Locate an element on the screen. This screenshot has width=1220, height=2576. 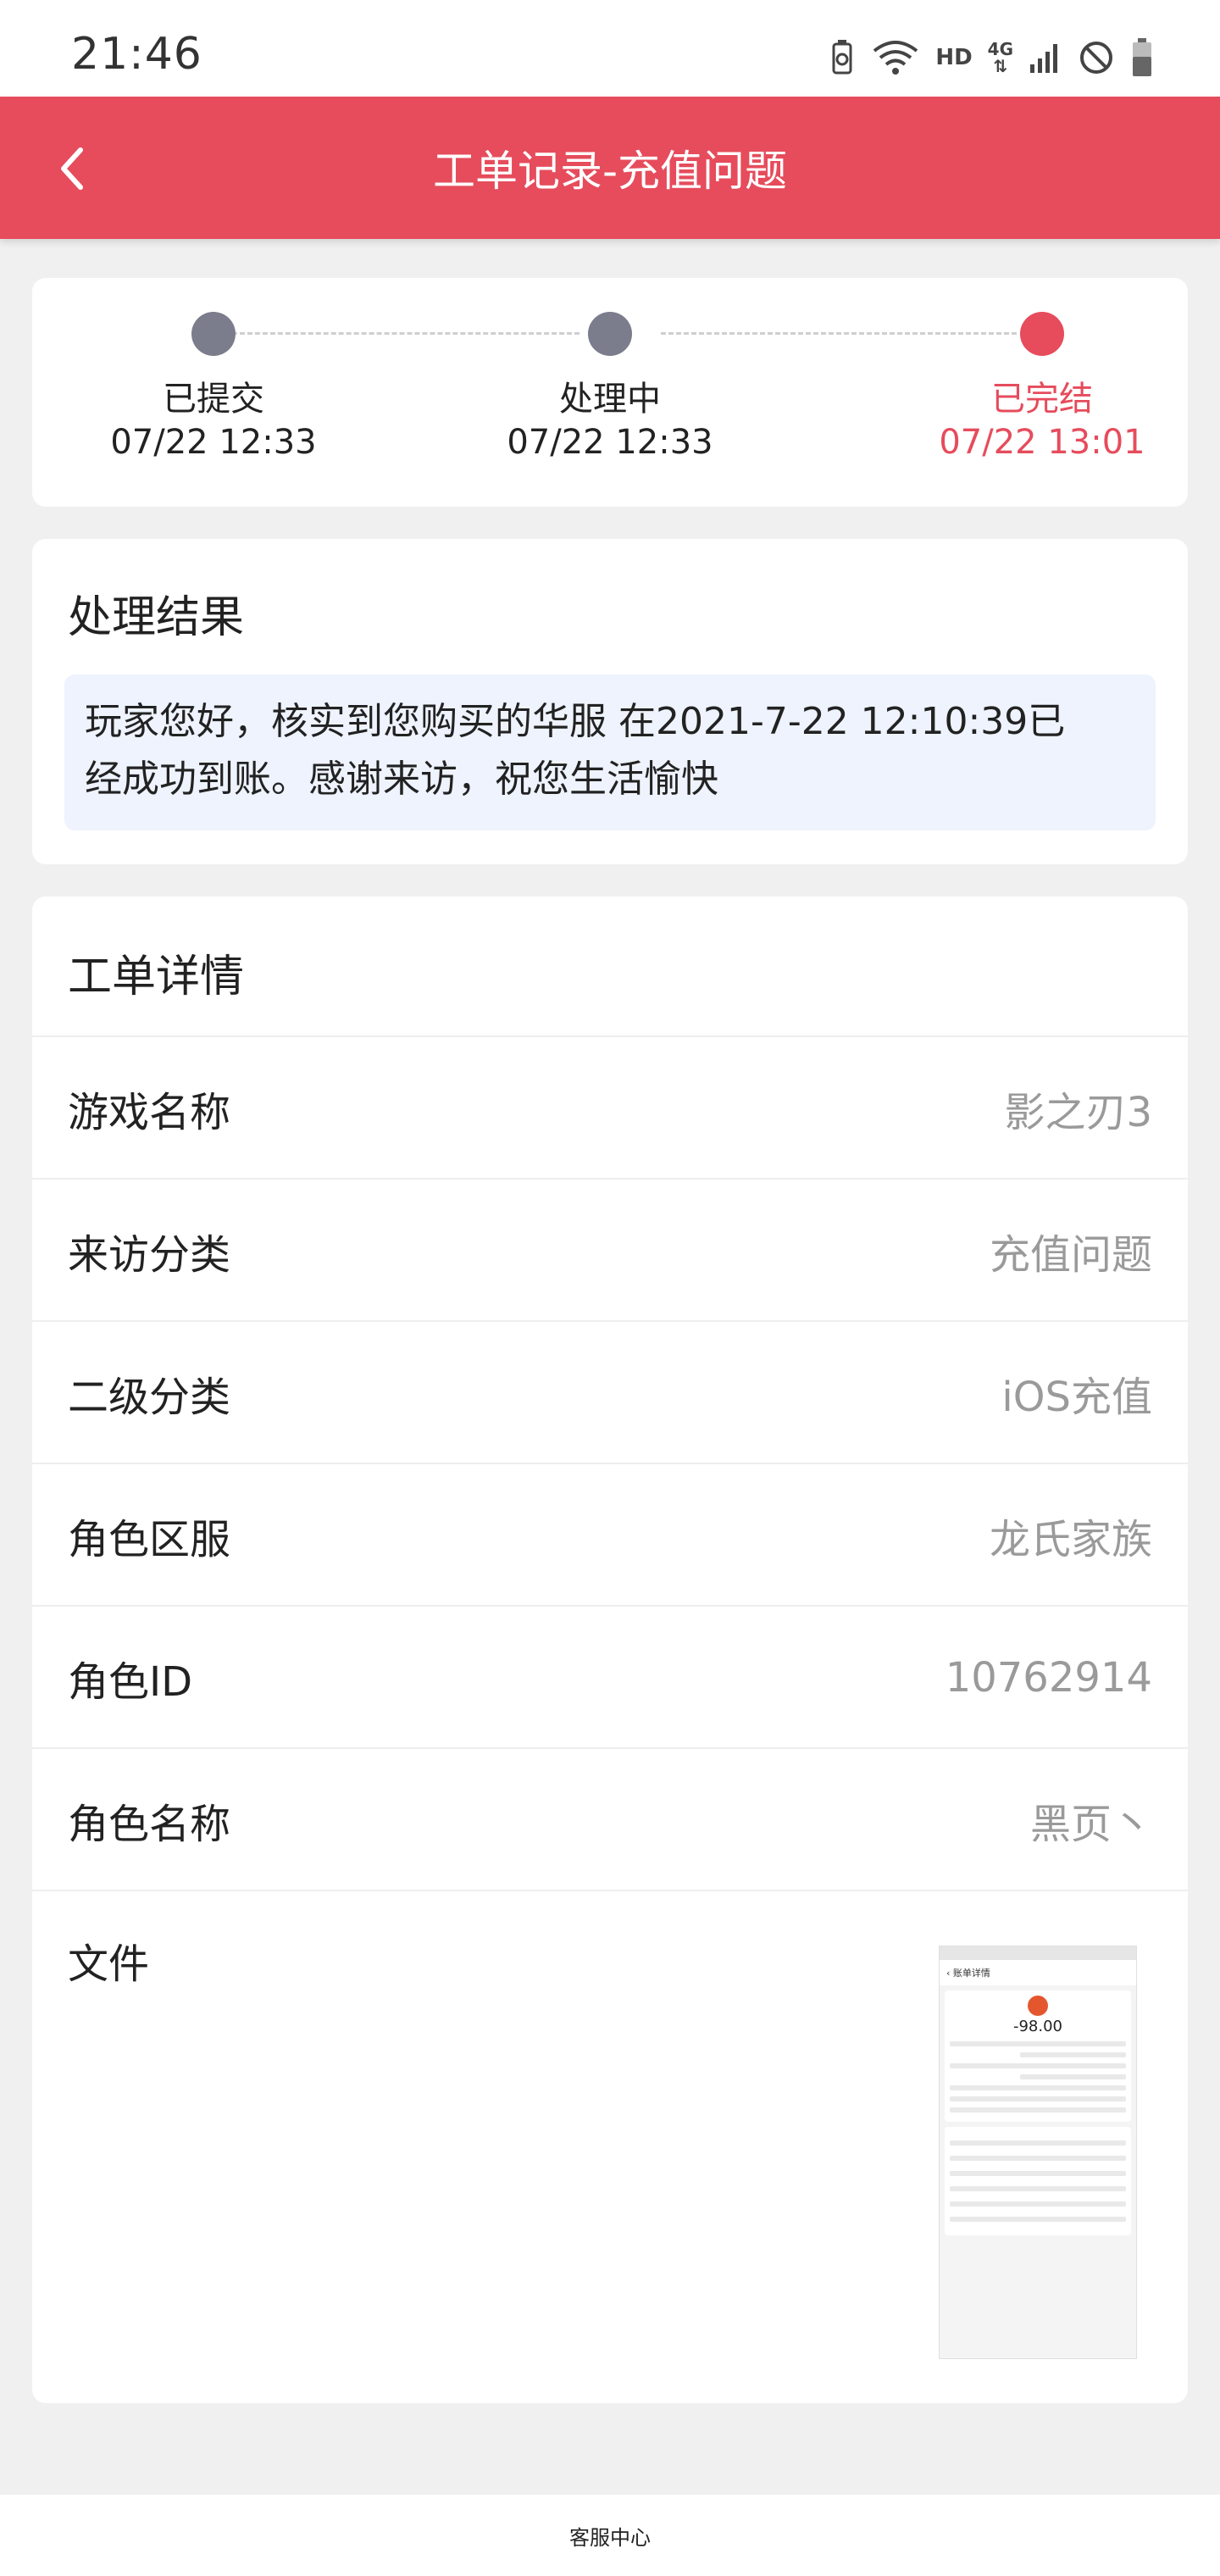
thumbnail-header: ‹ 账单详情 is located at coordinates (1038, 1972).